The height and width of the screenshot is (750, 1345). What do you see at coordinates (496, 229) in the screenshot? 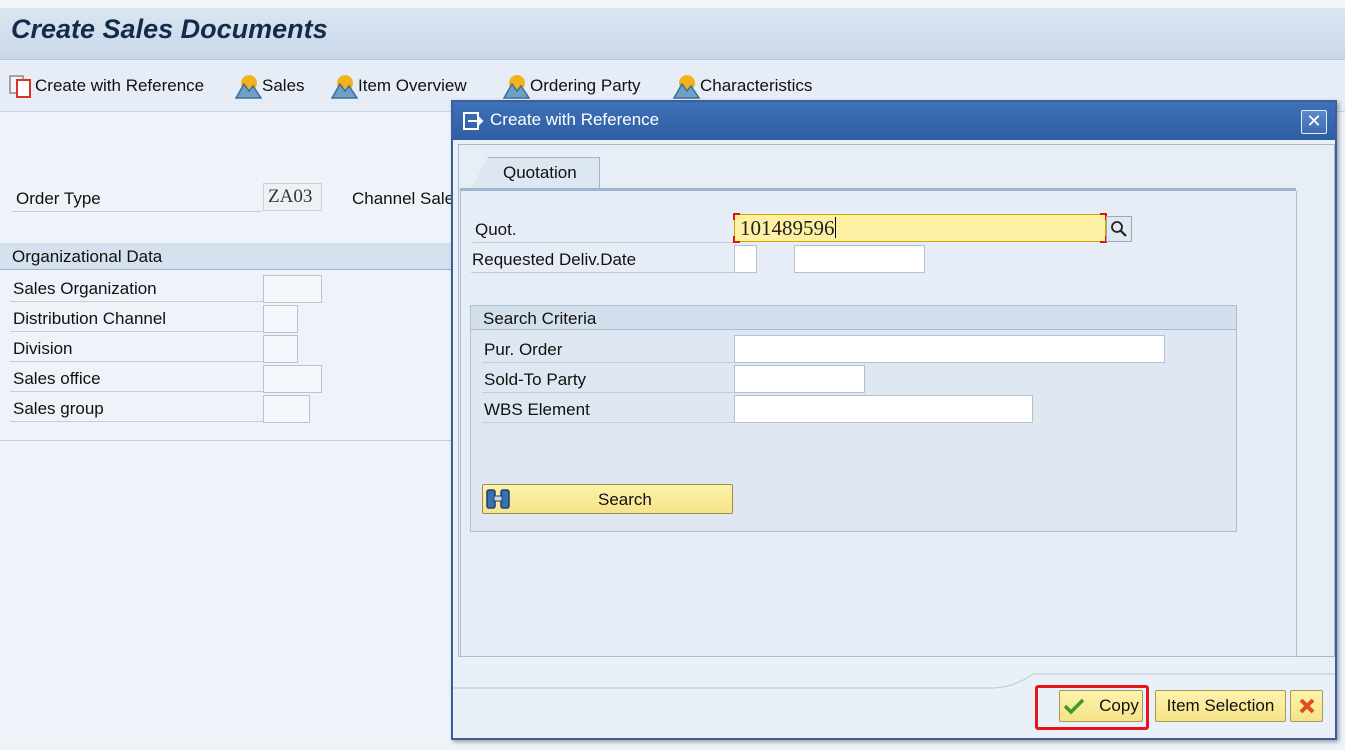
I see `quot-label: Quot.` at bounding box center [496, 229].